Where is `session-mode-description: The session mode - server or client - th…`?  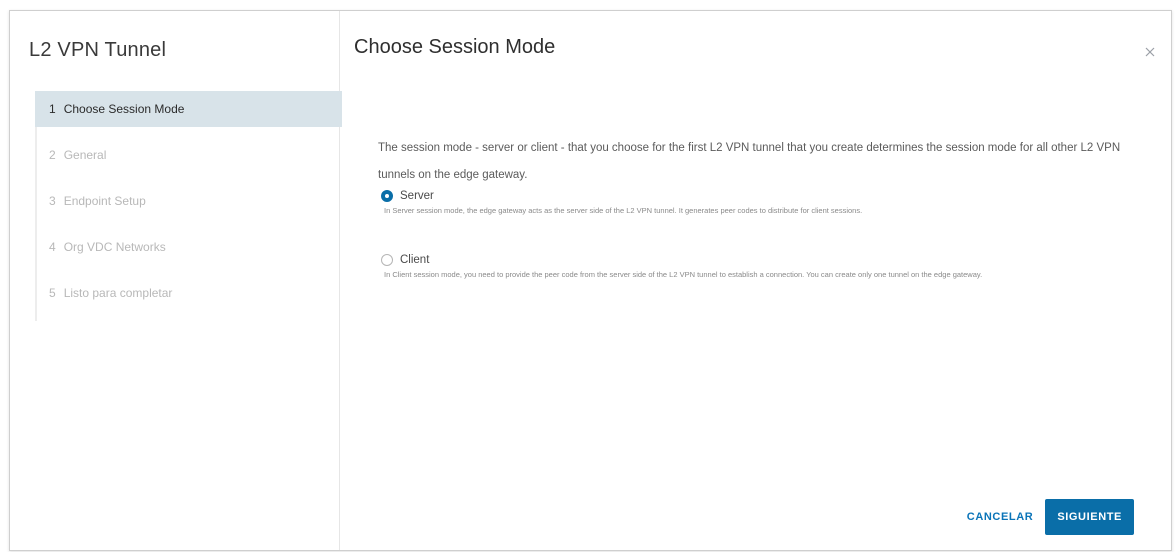
session-mode-description: The session mode - server or client - th… is located at coordinates (749, 161).